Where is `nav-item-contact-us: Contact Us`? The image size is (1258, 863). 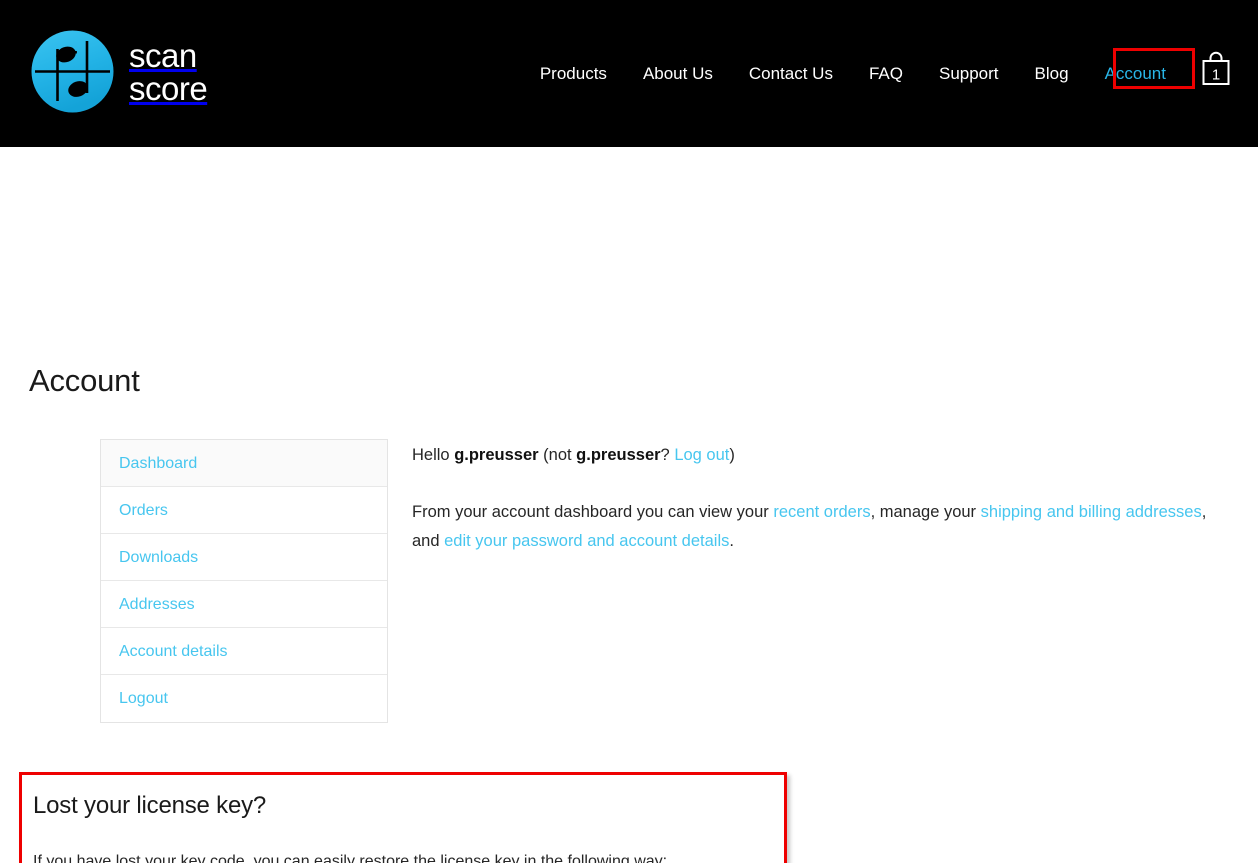
nav-item-contact-us: Contact Us is located at coordinates (791, 73).